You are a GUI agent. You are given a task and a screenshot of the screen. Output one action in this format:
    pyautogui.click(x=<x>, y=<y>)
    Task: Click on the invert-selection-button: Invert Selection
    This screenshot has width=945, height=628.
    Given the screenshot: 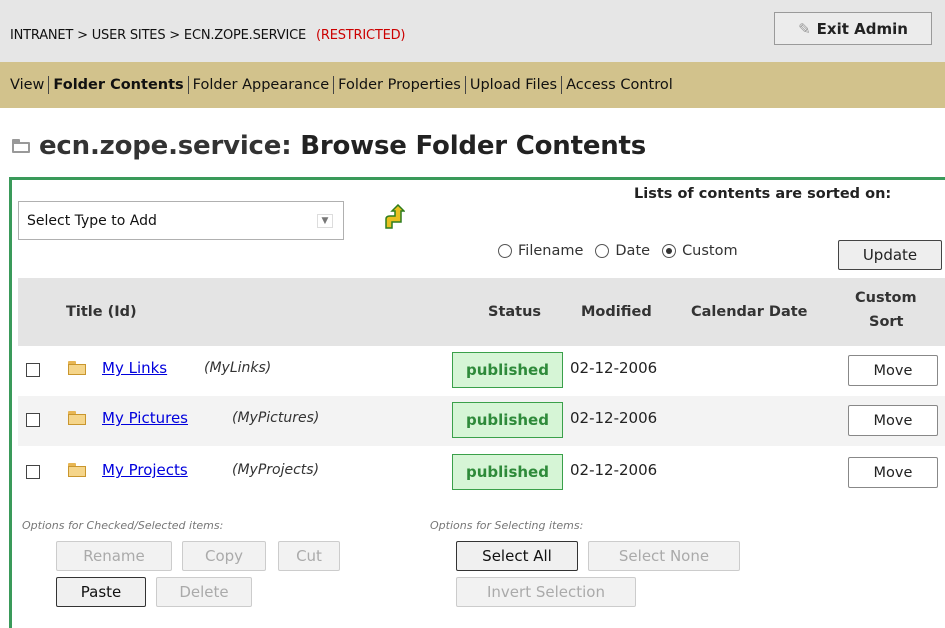 What is the action you would take?
    pyautogui.click(x=546, y=592)
    